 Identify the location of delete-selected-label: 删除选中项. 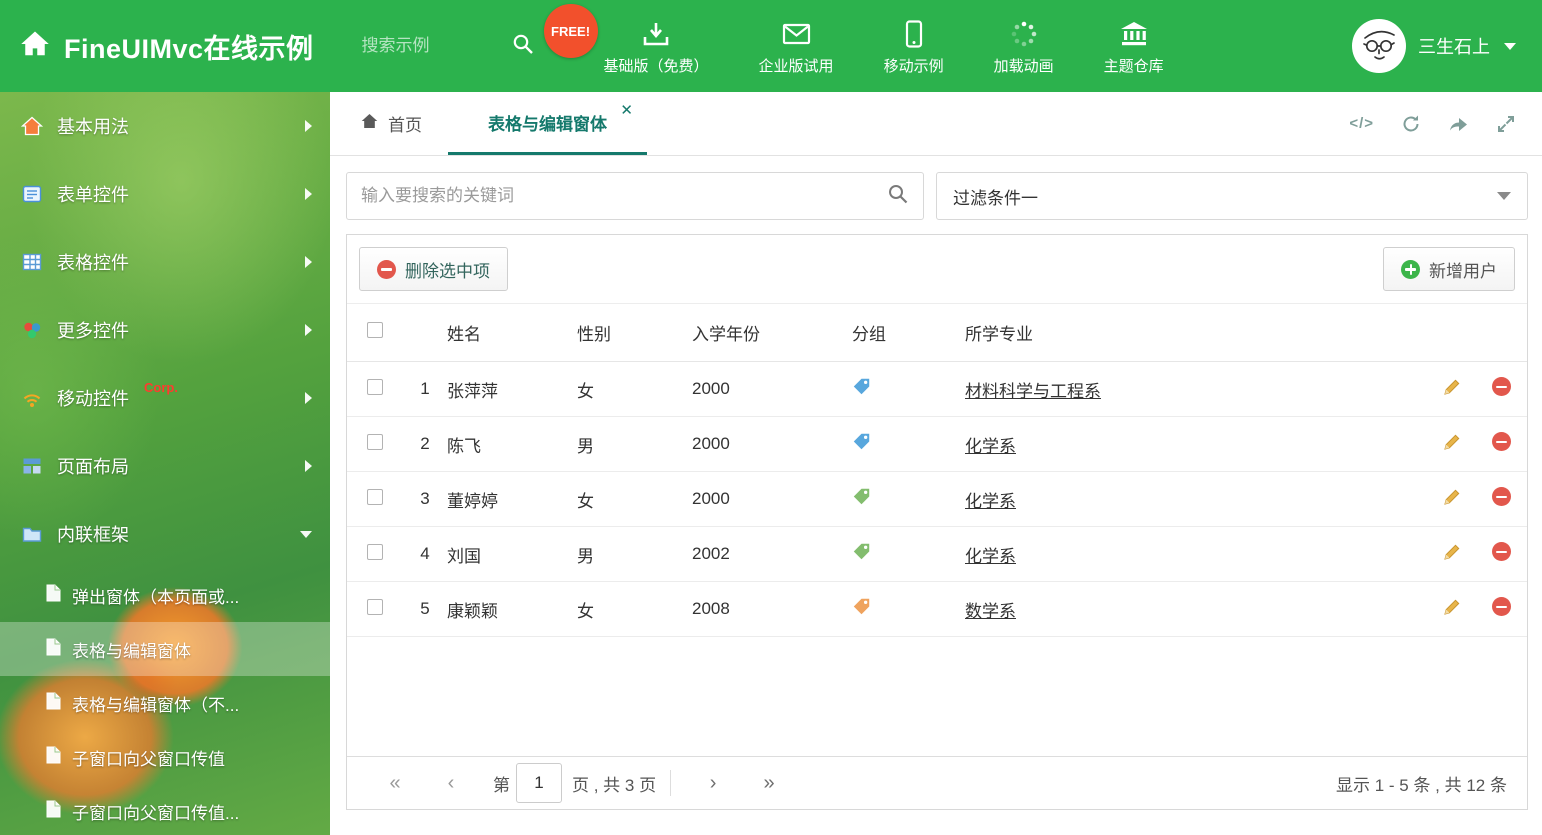
(447, 271).